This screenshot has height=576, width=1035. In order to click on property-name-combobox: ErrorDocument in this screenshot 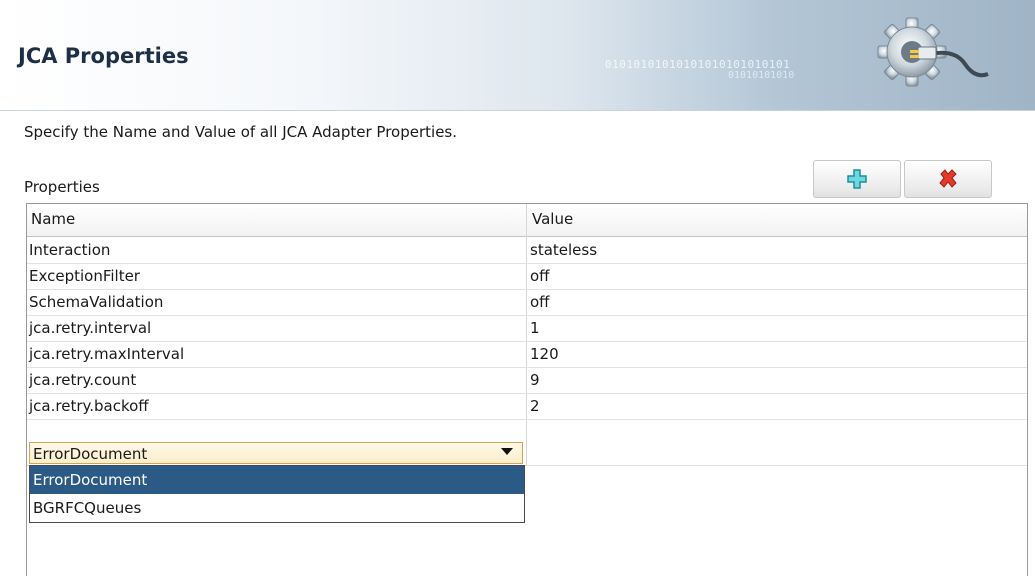, I will do `click(276, 453)`.